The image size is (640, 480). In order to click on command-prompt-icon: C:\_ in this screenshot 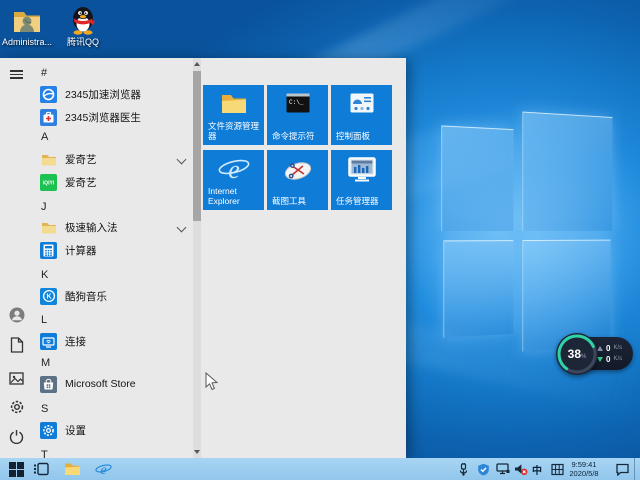, I will do `click(297, 103)`.